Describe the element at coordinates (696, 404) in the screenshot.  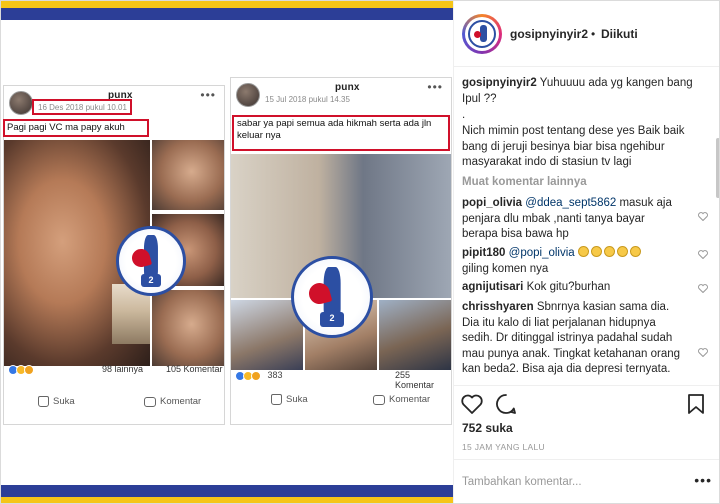
I see `bookmark-icon` at that location.